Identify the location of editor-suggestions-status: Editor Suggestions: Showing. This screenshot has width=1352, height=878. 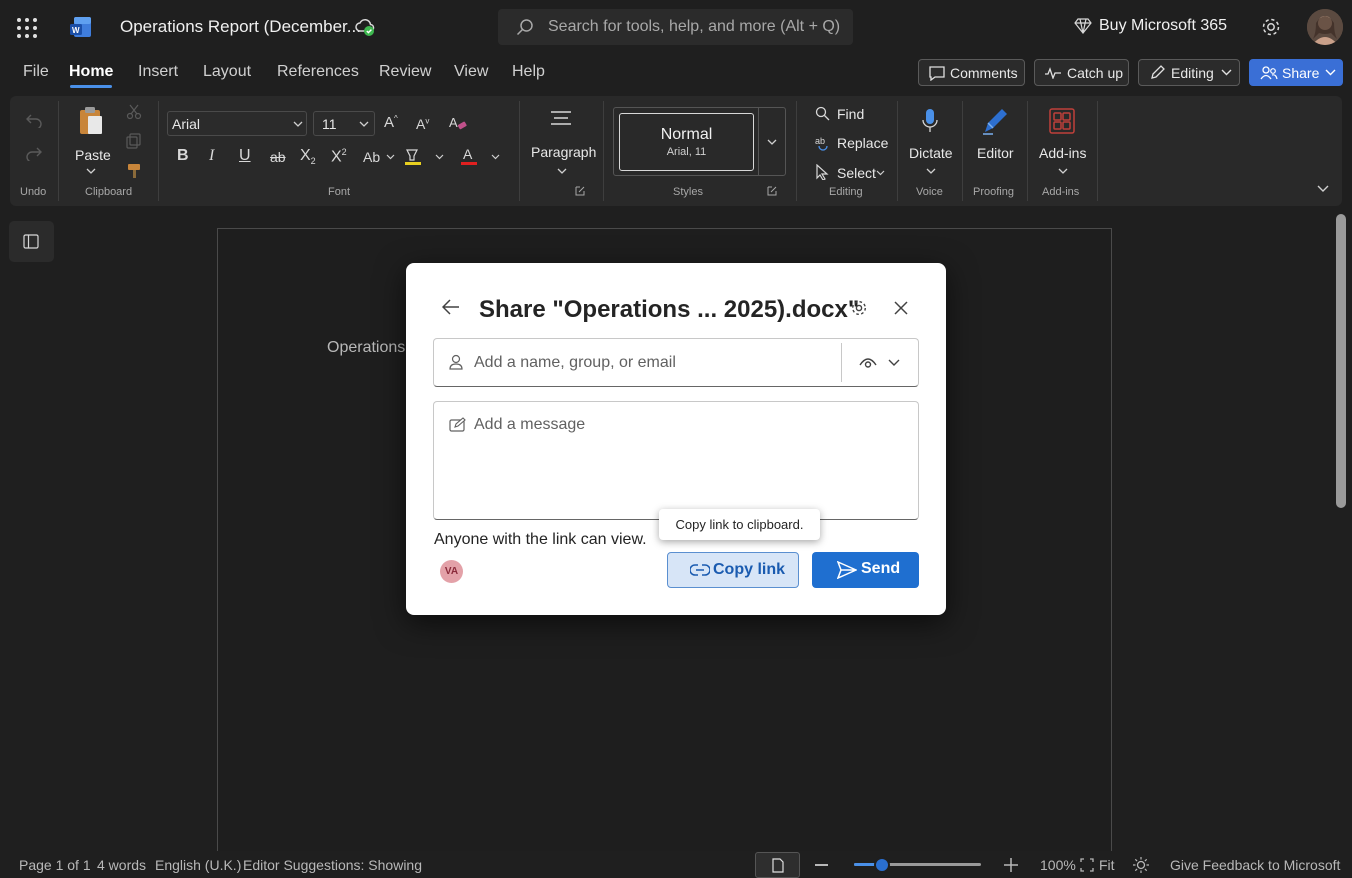
(332, 865).